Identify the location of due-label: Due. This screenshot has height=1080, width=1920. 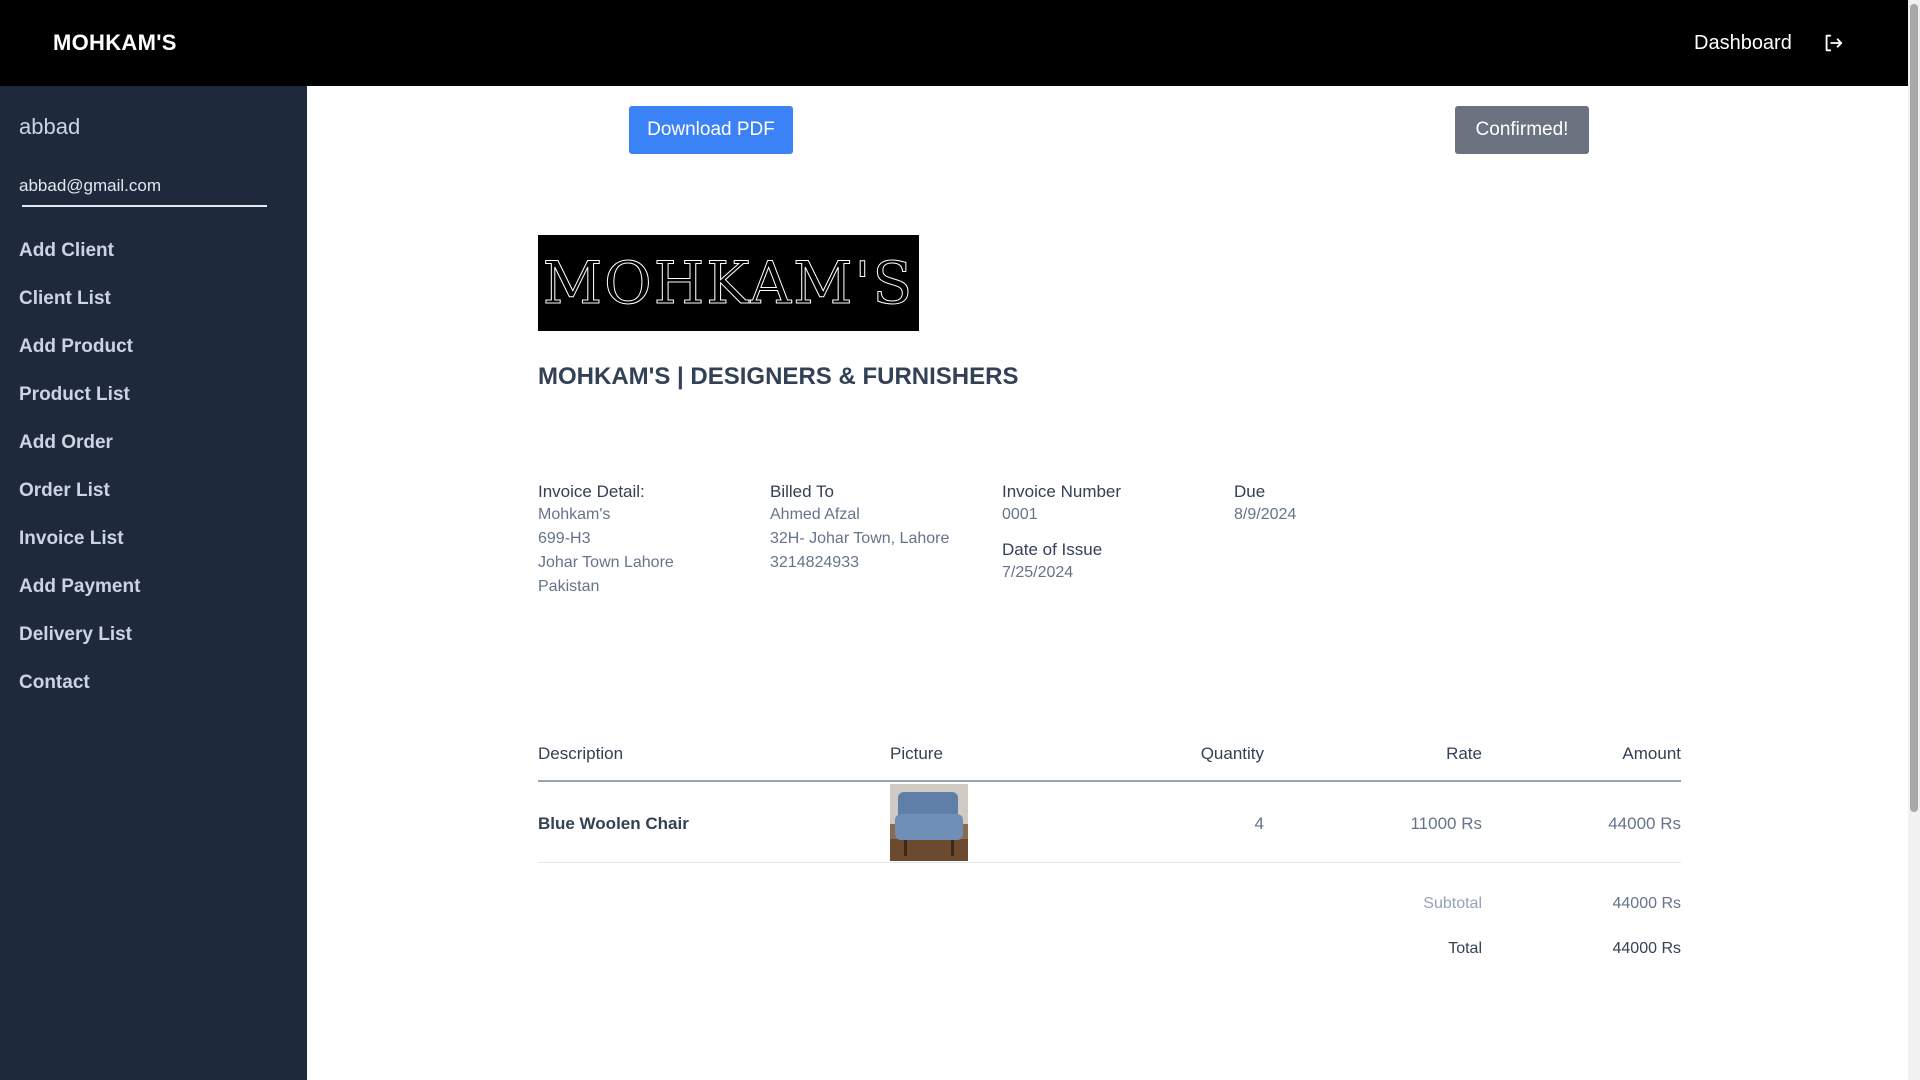
(1250, 491).